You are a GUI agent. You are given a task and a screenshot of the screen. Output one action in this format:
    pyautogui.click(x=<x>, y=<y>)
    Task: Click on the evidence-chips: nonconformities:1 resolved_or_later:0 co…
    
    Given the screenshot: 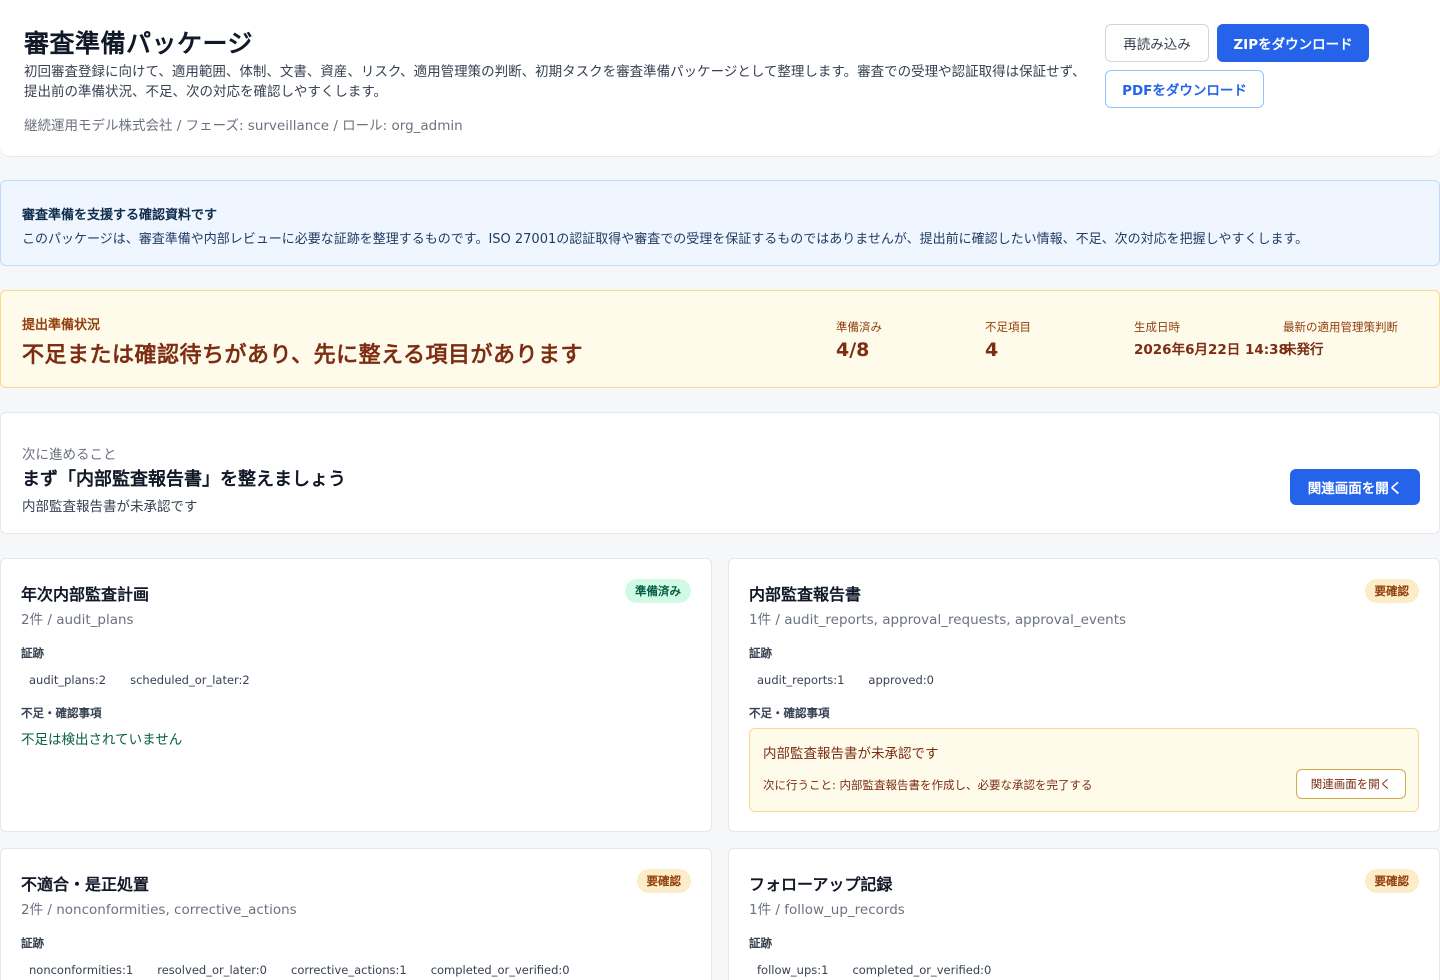 What is the action you would take?
    pyautogui.click(x=299, y=970)
    